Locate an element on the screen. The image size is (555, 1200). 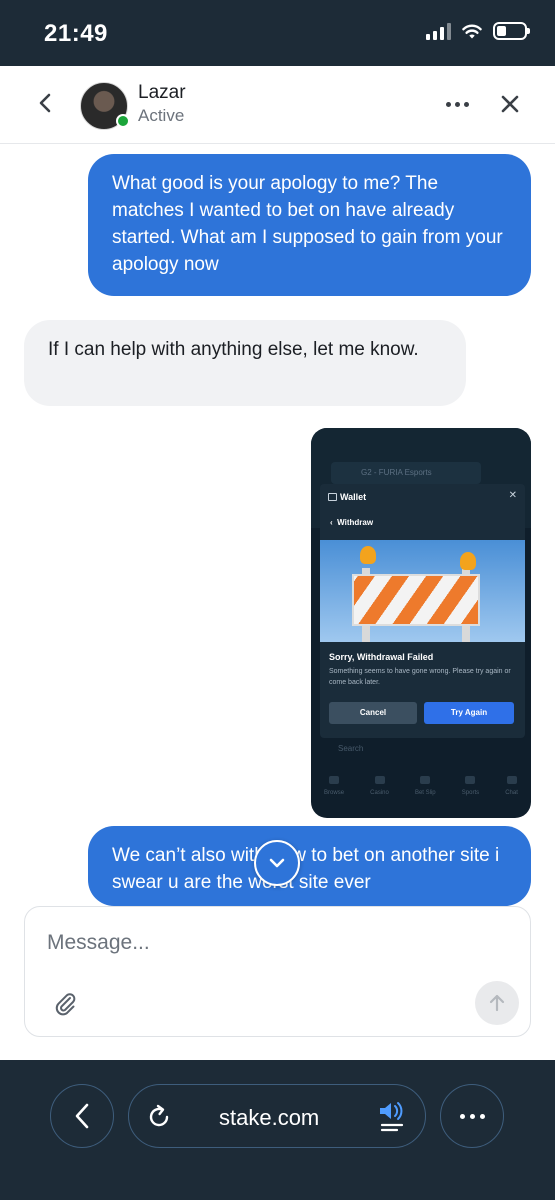
chat-header: Lazar Active is located at coordinates (277, 105).